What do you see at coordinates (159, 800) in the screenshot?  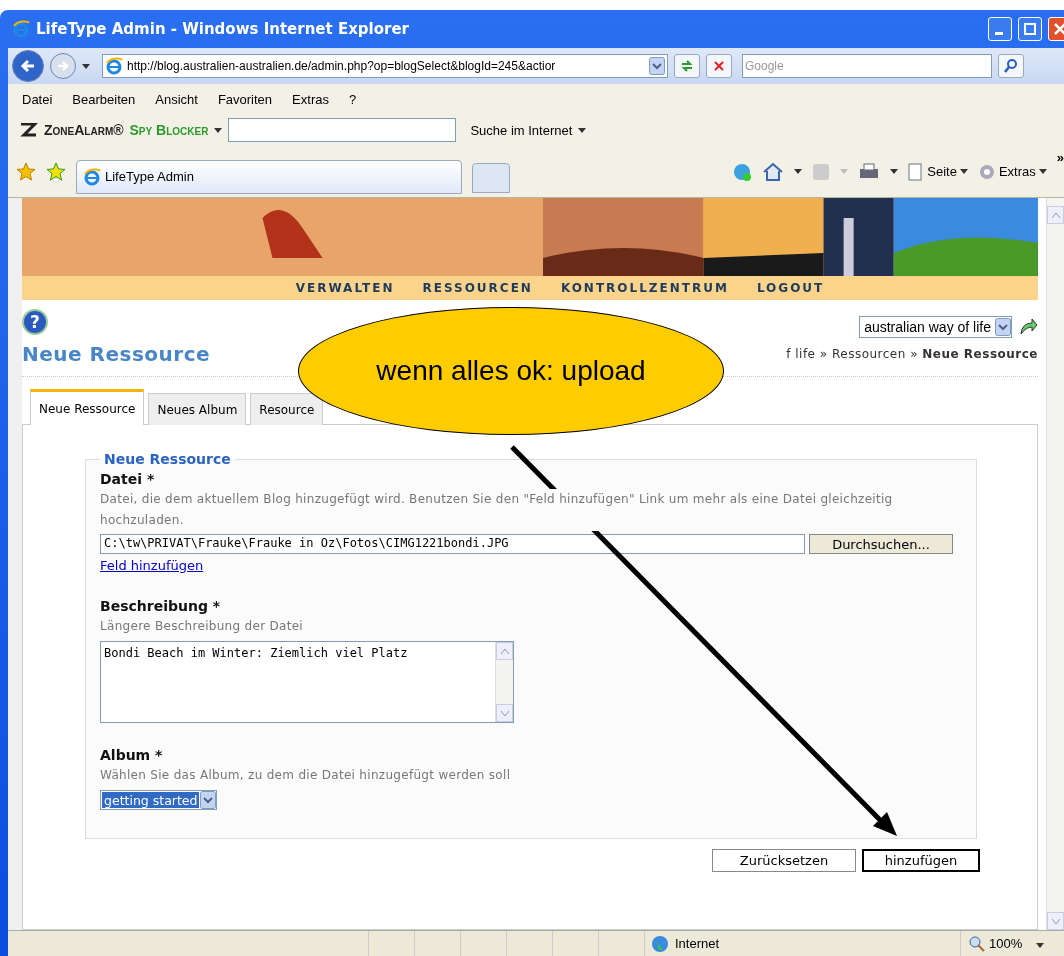 I see `album-select: getting started` at bounding box center [159, 800].